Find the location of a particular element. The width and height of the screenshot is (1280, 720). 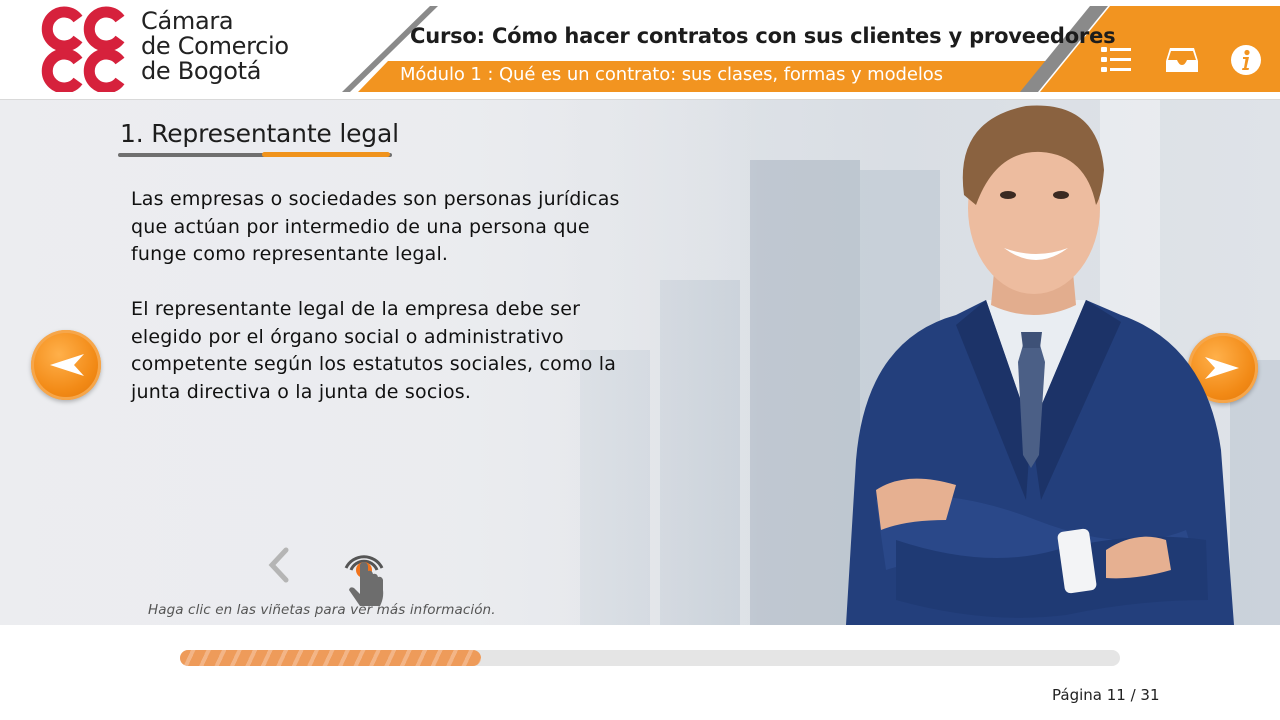

menu-list-button is located at coordinates (1116, 60).